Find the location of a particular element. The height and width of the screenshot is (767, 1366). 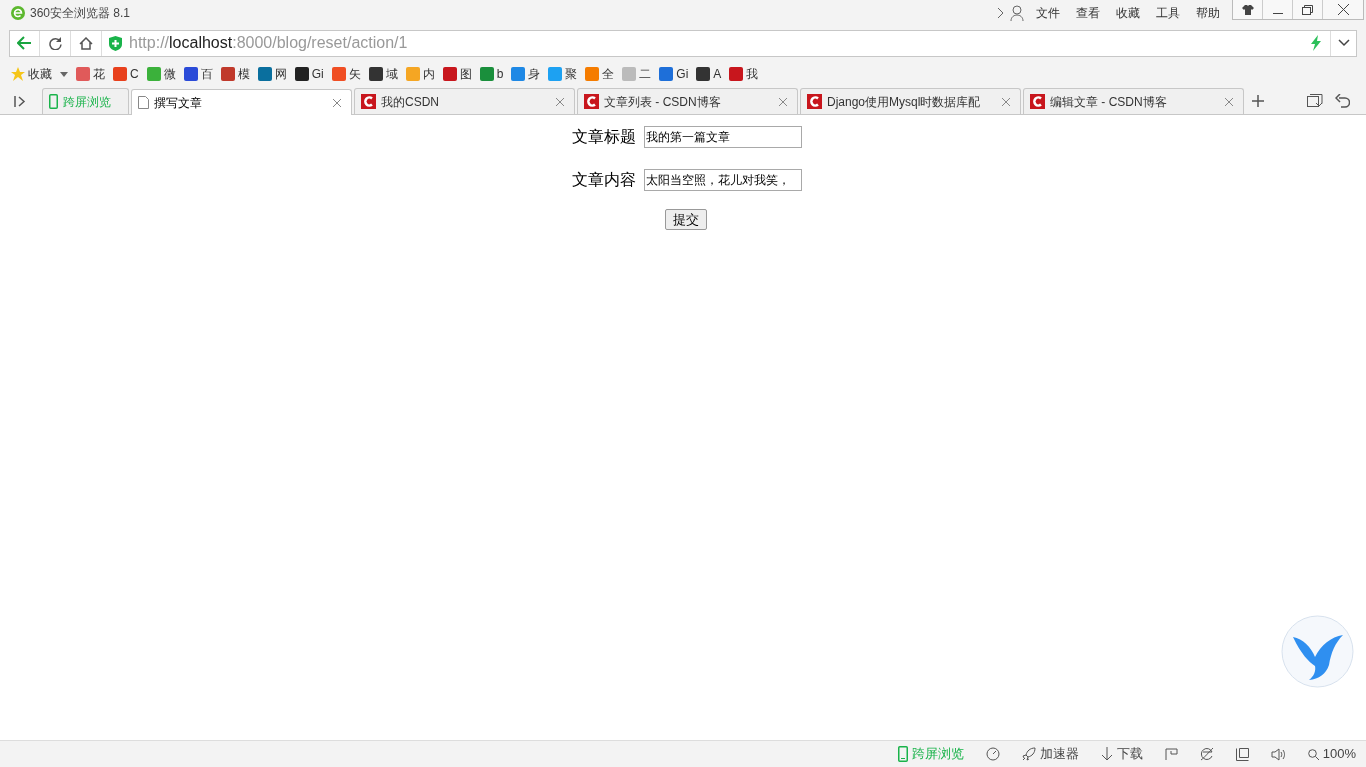

bookmark-link: 聚 is located at coordinates (571, 74).